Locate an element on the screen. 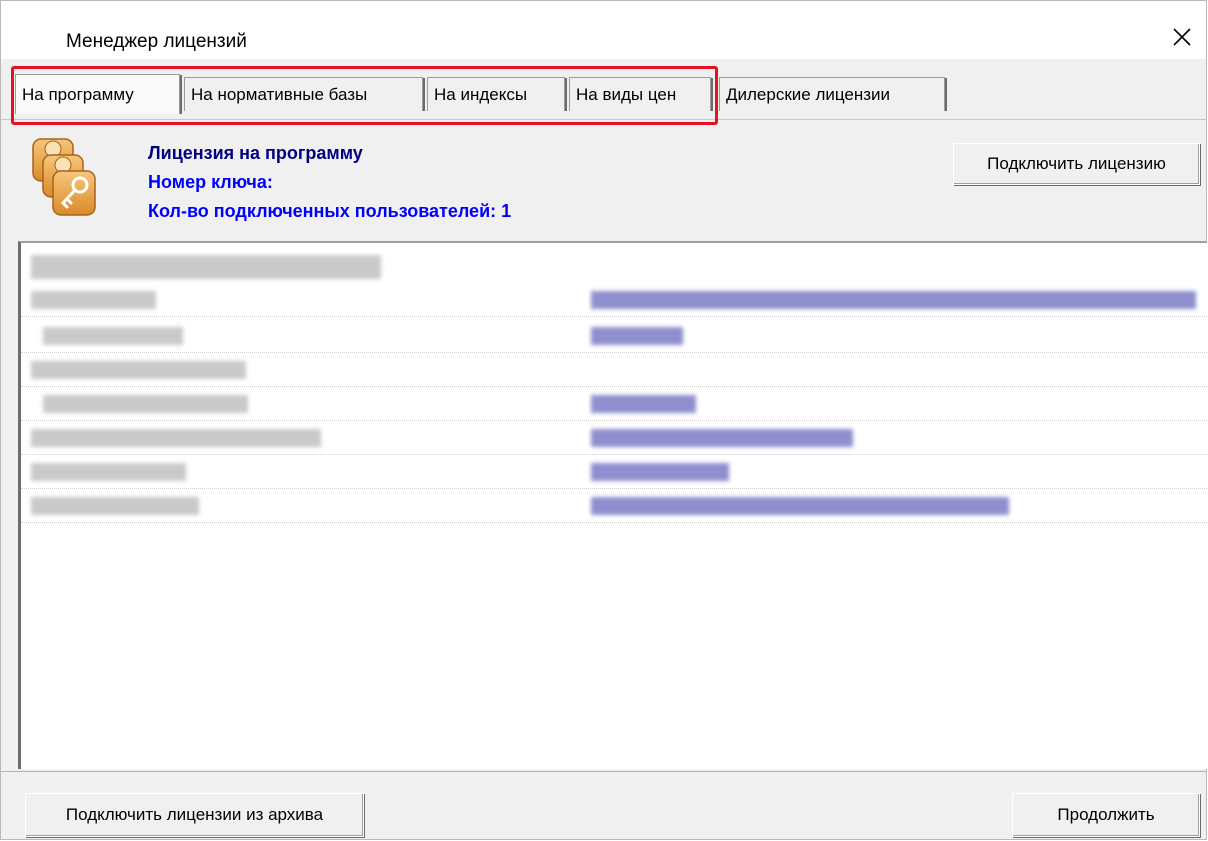  footer-separator is located at coordinates (603, 771).